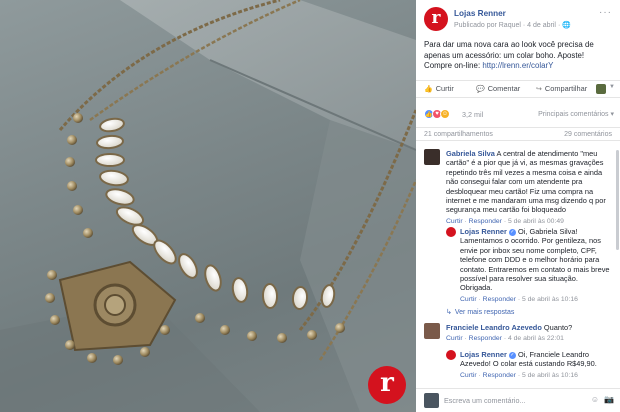  I want to click on post-link: http://lrenn.er/colarY, so click(517, 65).